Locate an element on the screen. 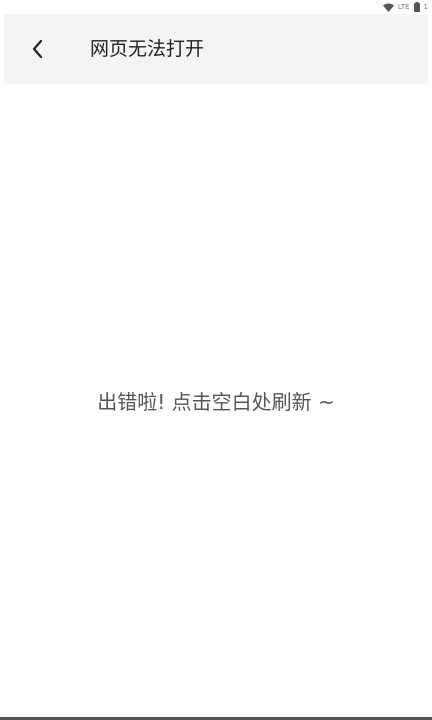 The height and width of the screenshot is (720, 432). signal-label: LTE is located at coordinates (403, 7).